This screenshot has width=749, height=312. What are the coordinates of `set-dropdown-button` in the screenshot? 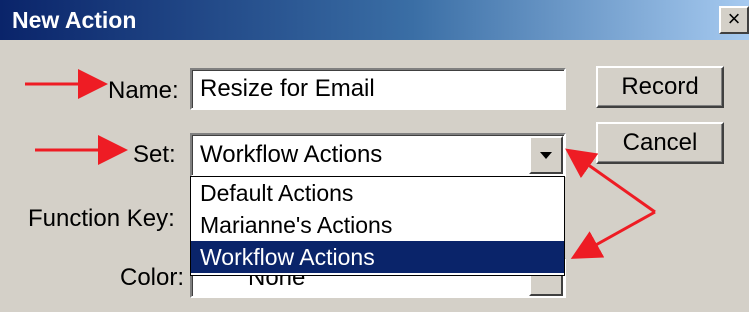 It's located at (546, 155).